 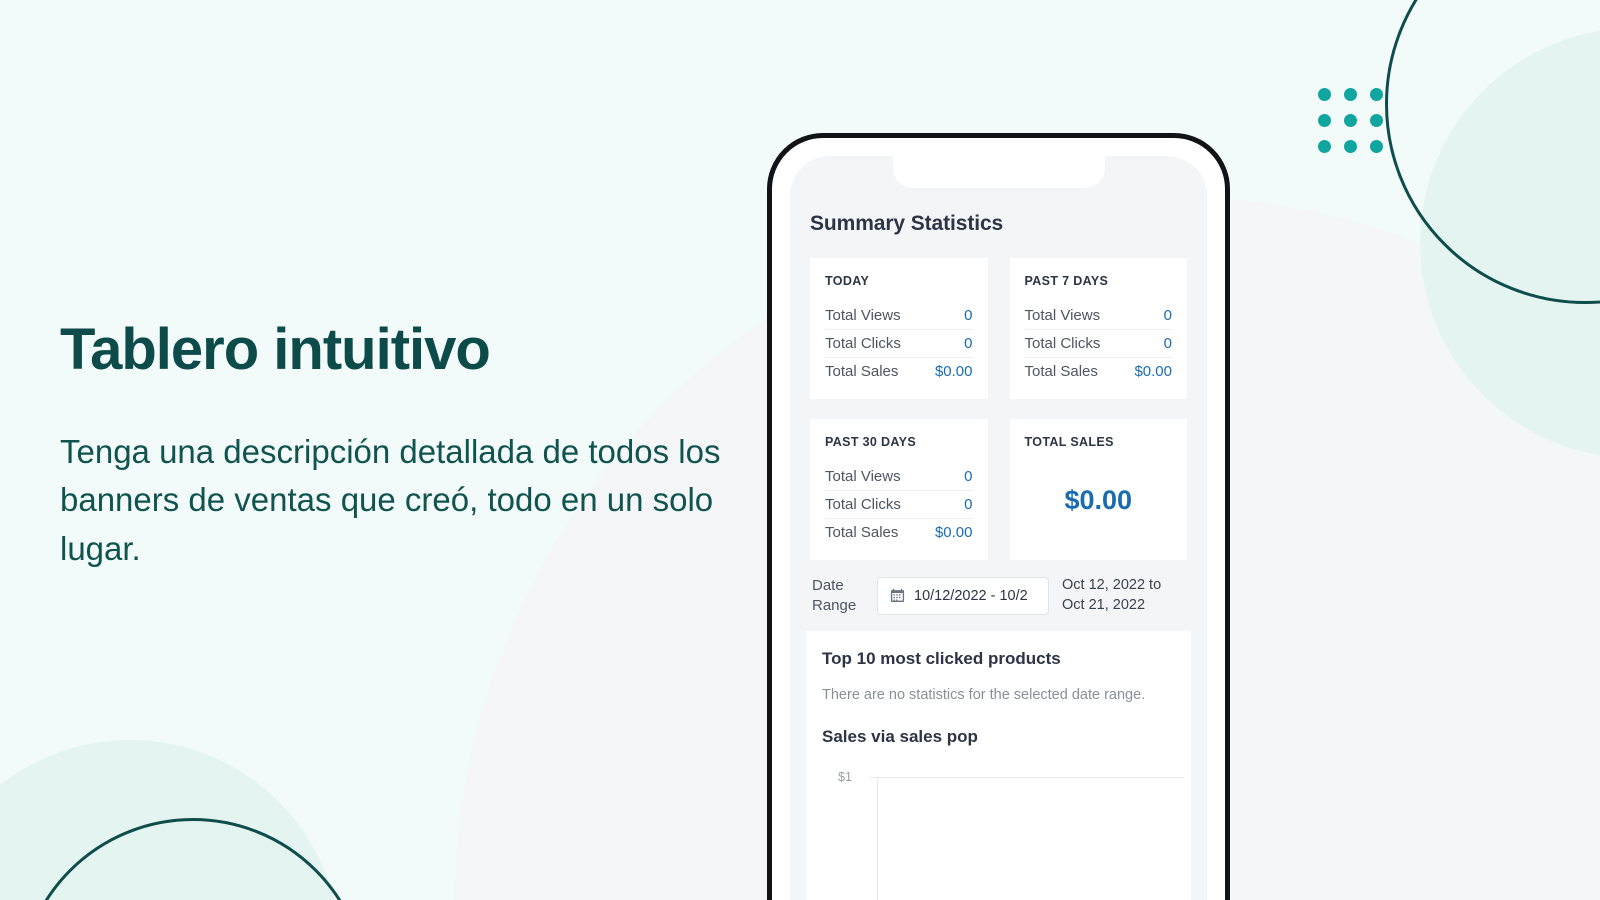 What do you see at coordinates (1027, 777) in the screenshot?
I see `chart-gridline` at bounding box center [1027, 777].